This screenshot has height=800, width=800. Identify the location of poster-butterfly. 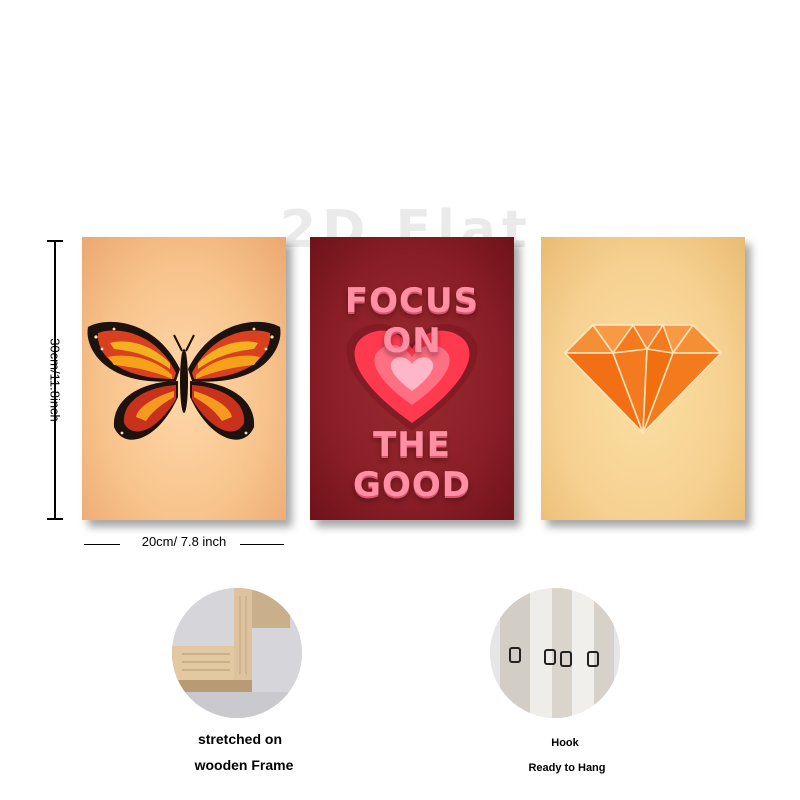
(184, 378).